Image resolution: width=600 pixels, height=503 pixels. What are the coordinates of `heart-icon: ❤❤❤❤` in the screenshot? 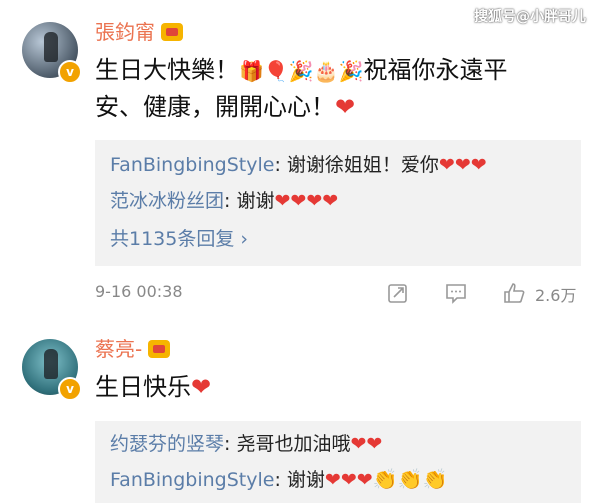 It's located at (306, 201).